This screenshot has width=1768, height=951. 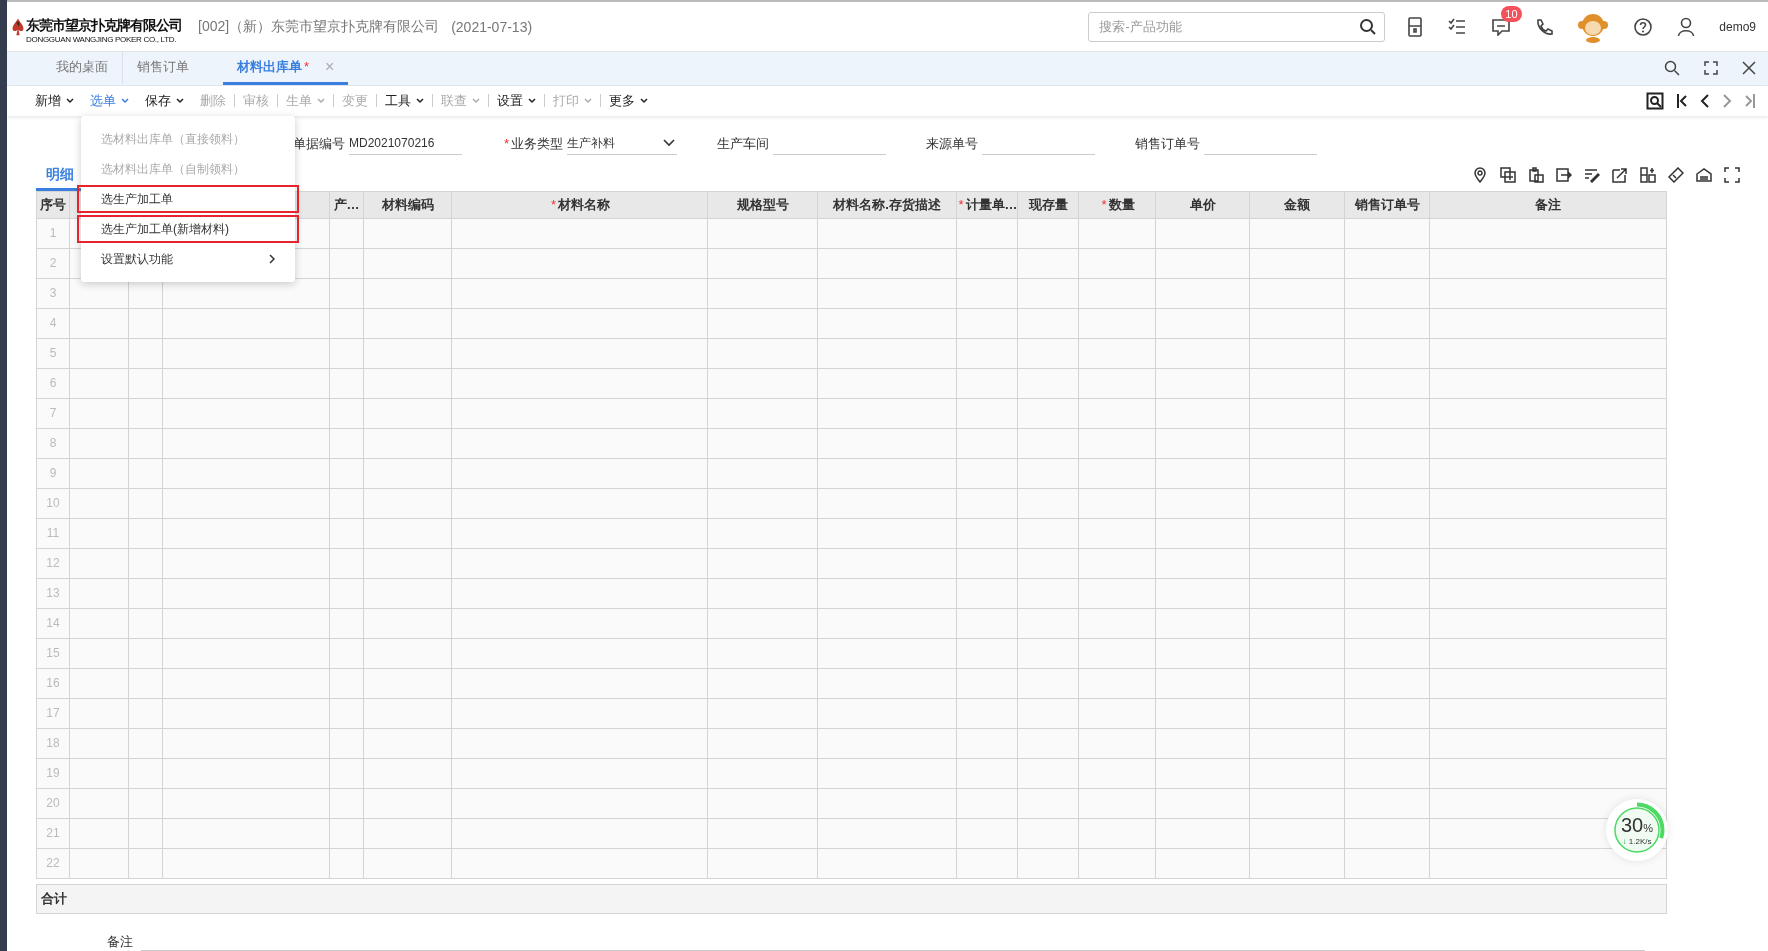 I want to click on company-title: [002]（新）东莞市望京扑克牌有限公司, so click(x=319, y=26).